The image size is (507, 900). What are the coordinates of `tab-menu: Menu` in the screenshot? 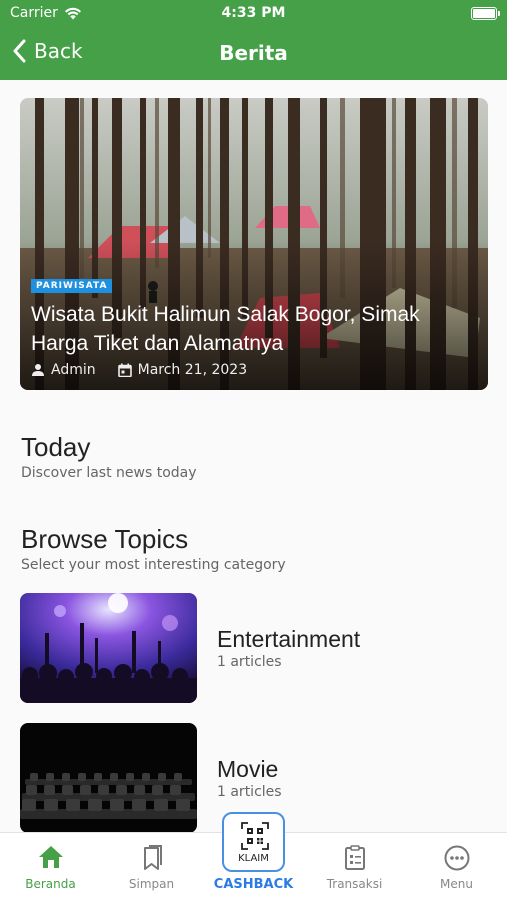 It's located at (456, 866).